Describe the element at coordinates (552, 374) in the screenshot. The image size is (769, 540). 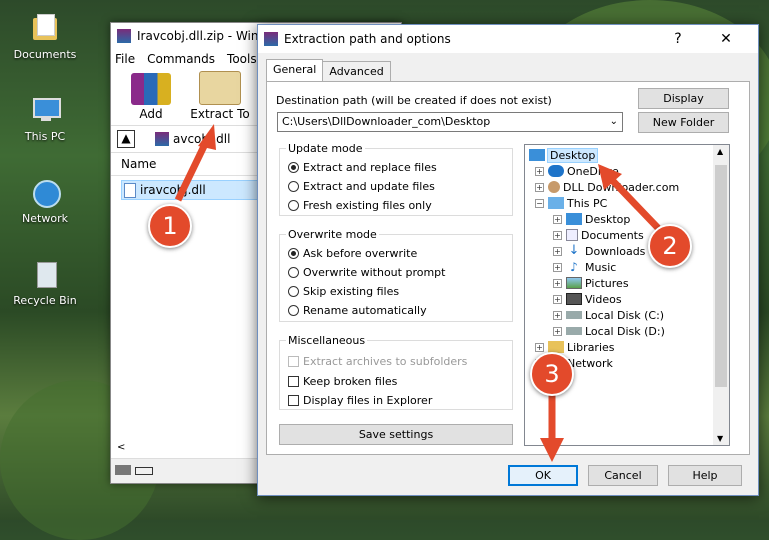
I see `annotation-badge-3: 3` at that location.